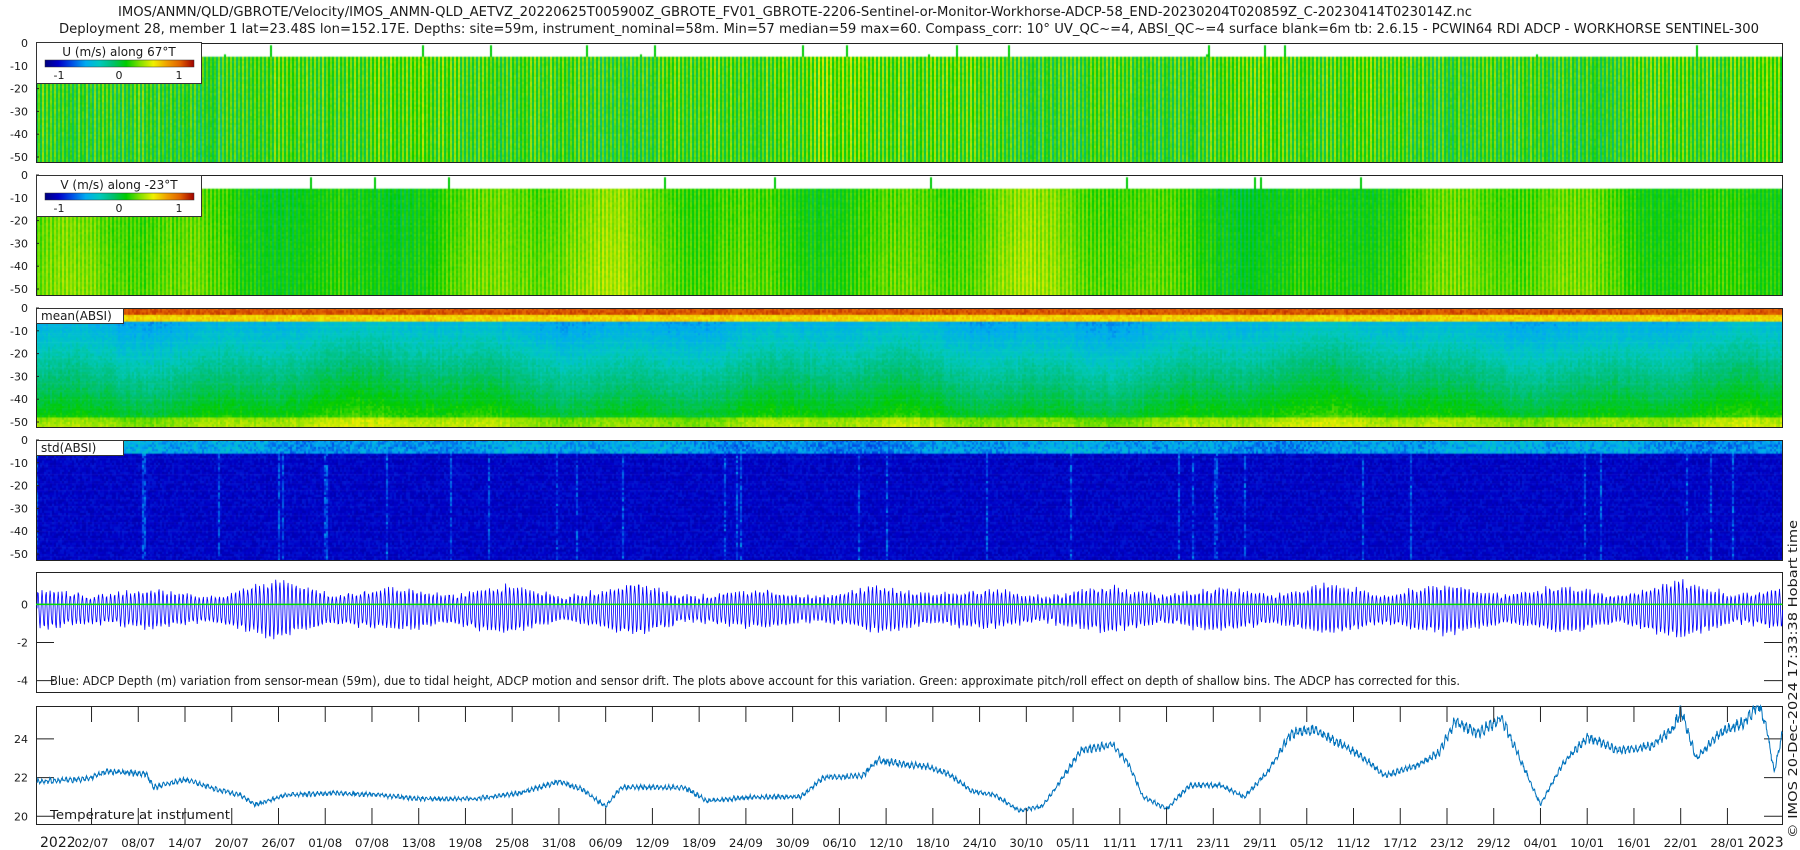 The width and height of the screenshot is (1800, 850). Describe the element at coordinates (138, 843) in the screenshot. I see `x-tick-label: 08/07` at that location.